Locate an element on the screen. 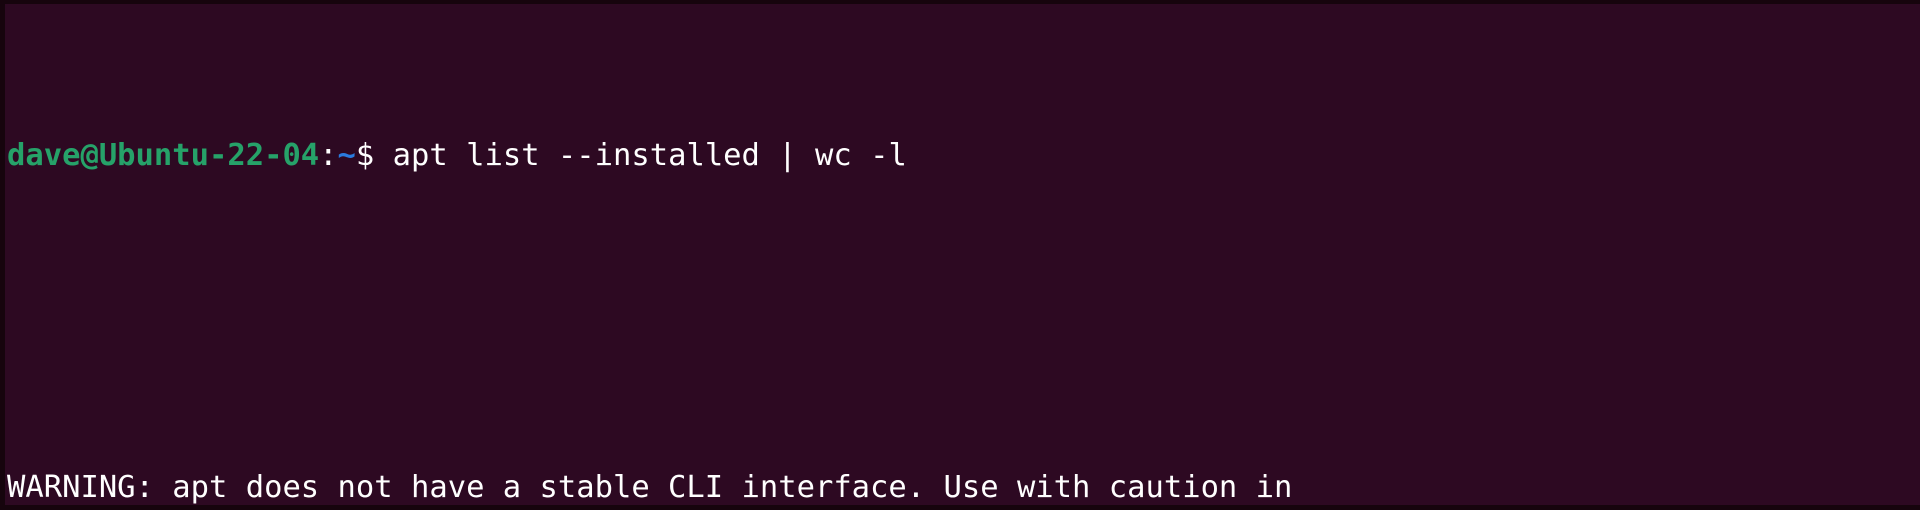 This screenshot has height=510, width=1920. prompt-colon: : is located at coordinates (328, 155).